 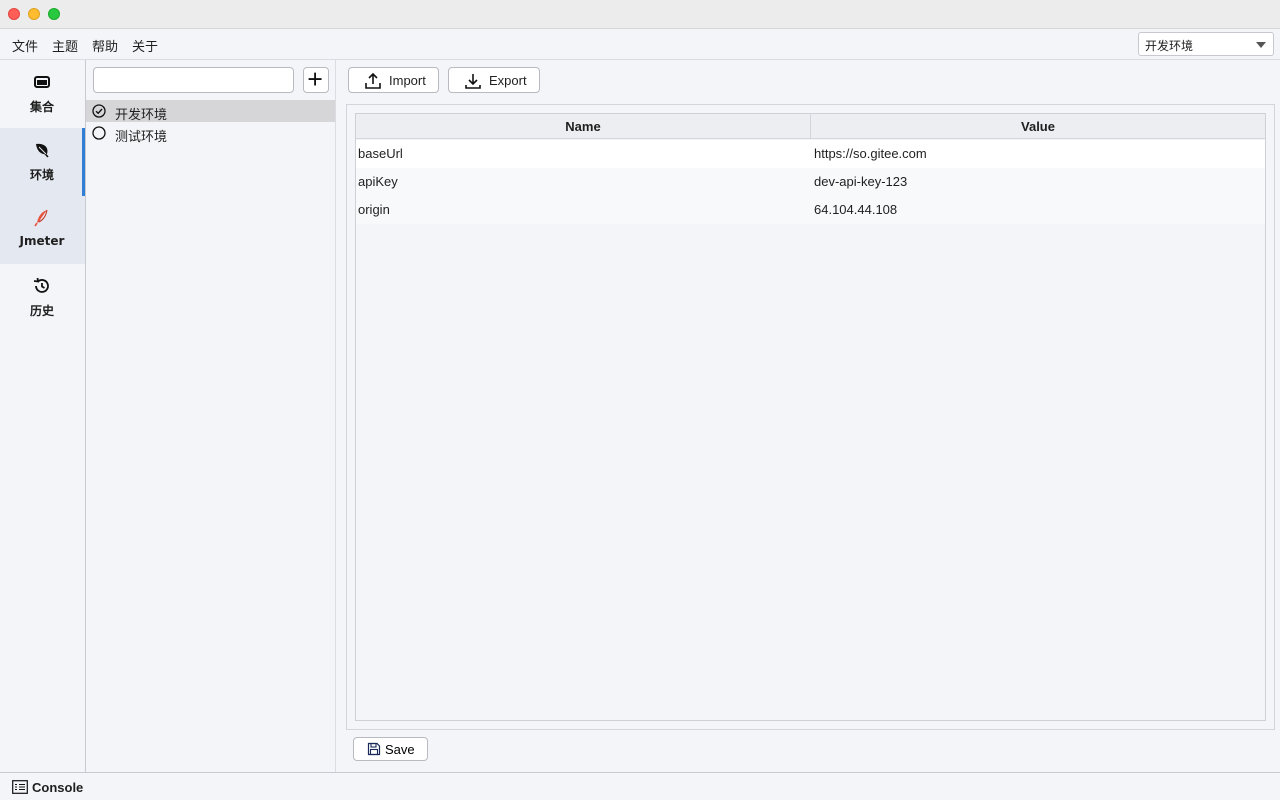 I want to click on nav-item-label: 环境, so click(x=41, y=175).